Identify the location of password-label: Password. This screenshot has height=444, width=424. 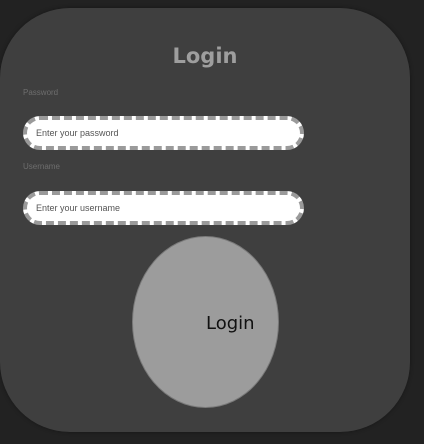
(41, 92).